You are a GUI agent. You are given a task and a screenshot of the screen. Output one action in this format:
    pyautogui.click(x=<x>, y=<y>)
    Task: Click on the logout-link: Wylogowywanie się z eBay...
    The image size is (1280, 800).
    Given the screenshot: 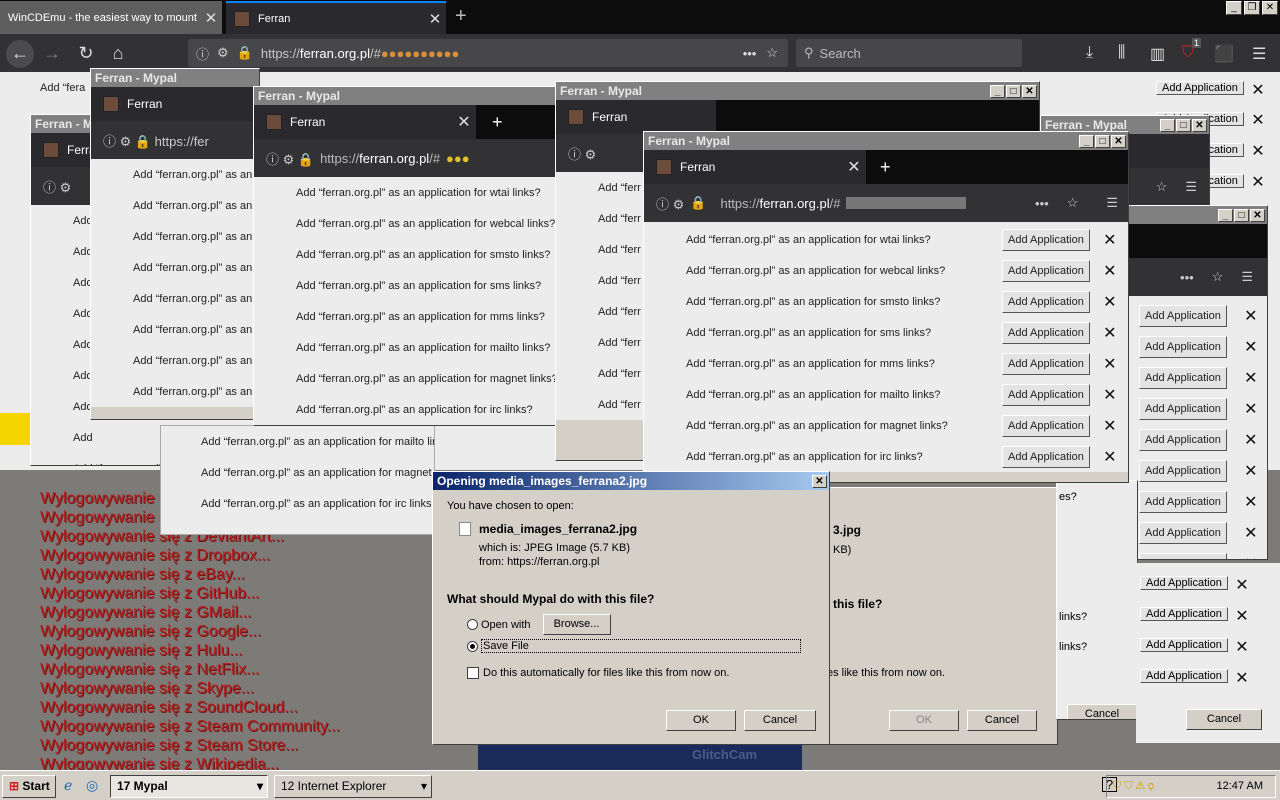 What is the action you would take?
    pyautogui.click(x=142, y=575)
    